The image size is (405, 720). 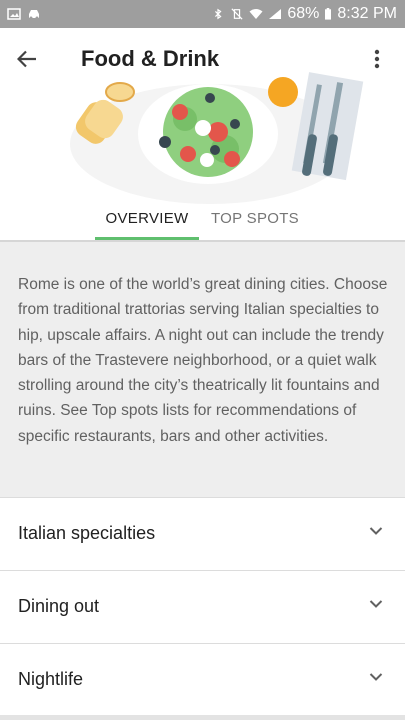 I want to click on tab-overview: OVERVIEW, so click(x=147, y=218).